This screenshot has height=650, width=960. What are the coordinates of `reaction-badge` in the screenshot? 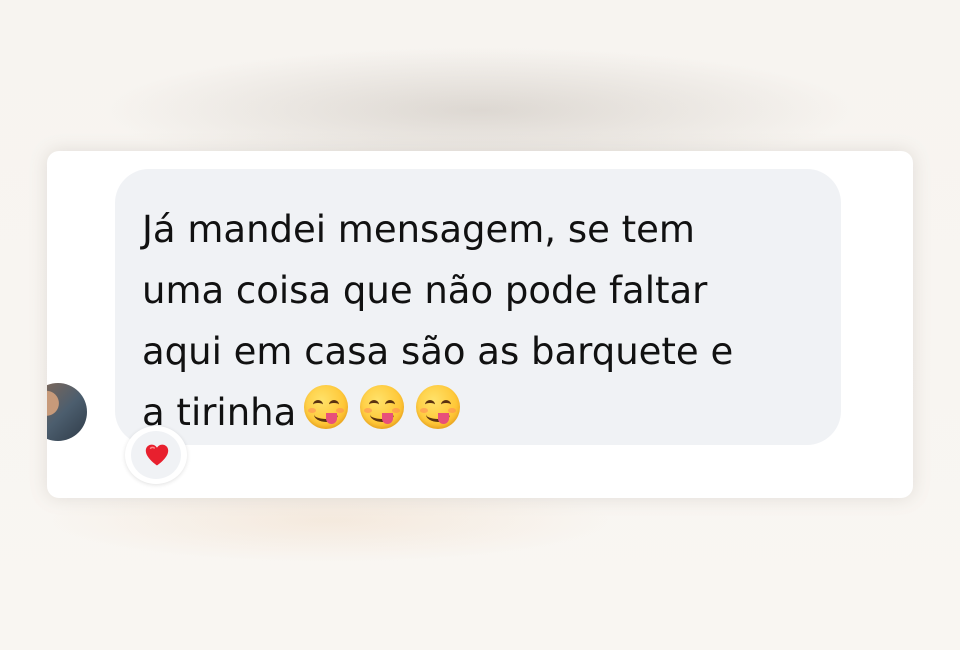 It's located at (156, 455).